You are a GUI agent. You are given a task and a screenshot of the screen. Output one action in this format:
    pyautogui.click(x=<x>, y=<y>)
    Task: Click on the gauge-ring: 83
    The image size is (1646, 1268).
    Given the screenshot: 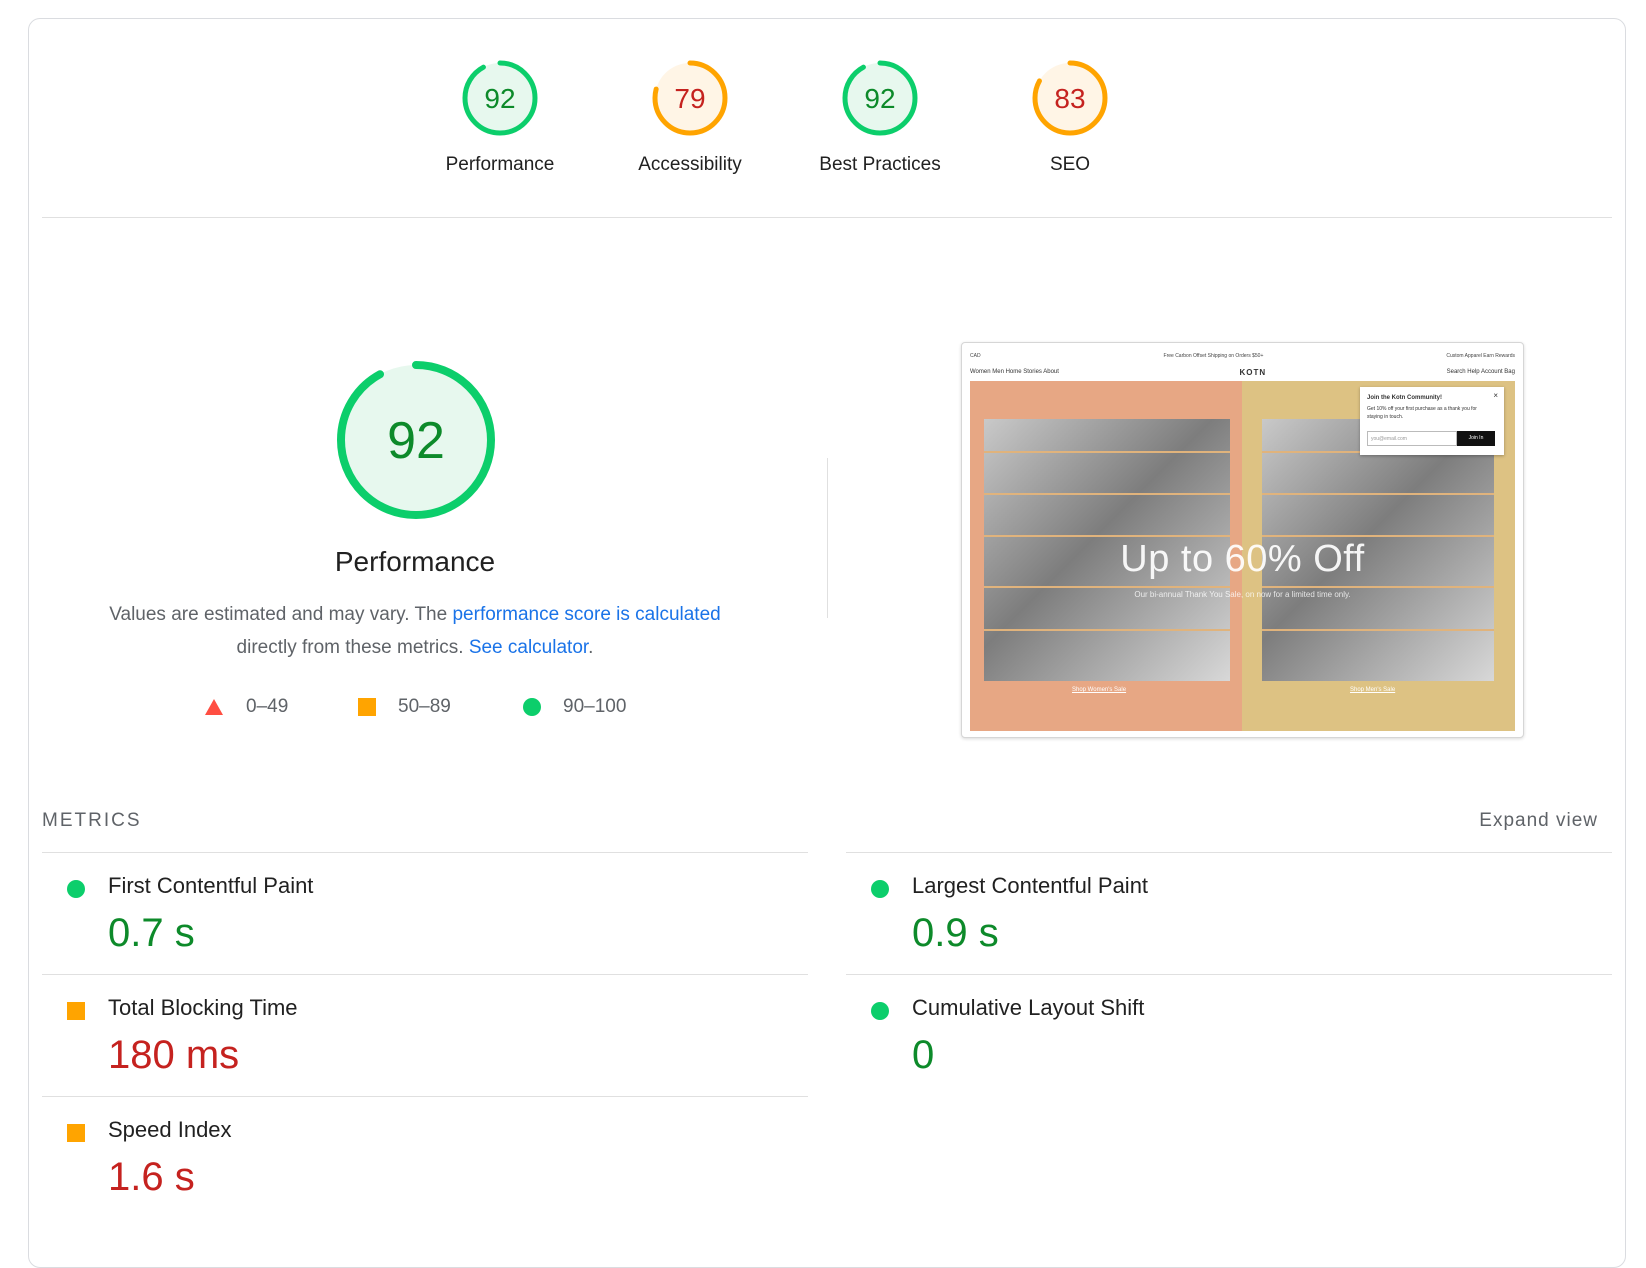 What is the action you would take?
    pyautogui.click(x=1070, y=98)
    